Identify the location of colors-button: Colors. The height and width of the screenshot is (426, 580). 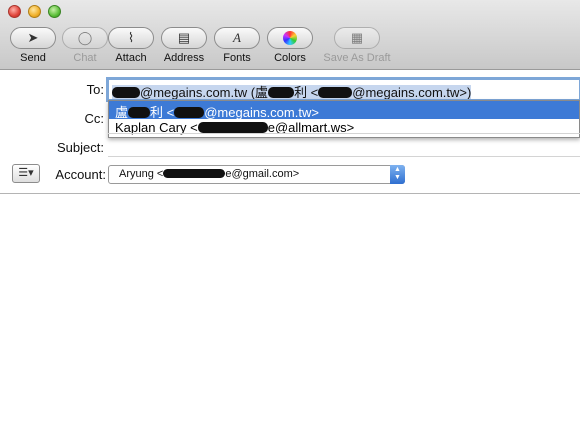
(290, 47).